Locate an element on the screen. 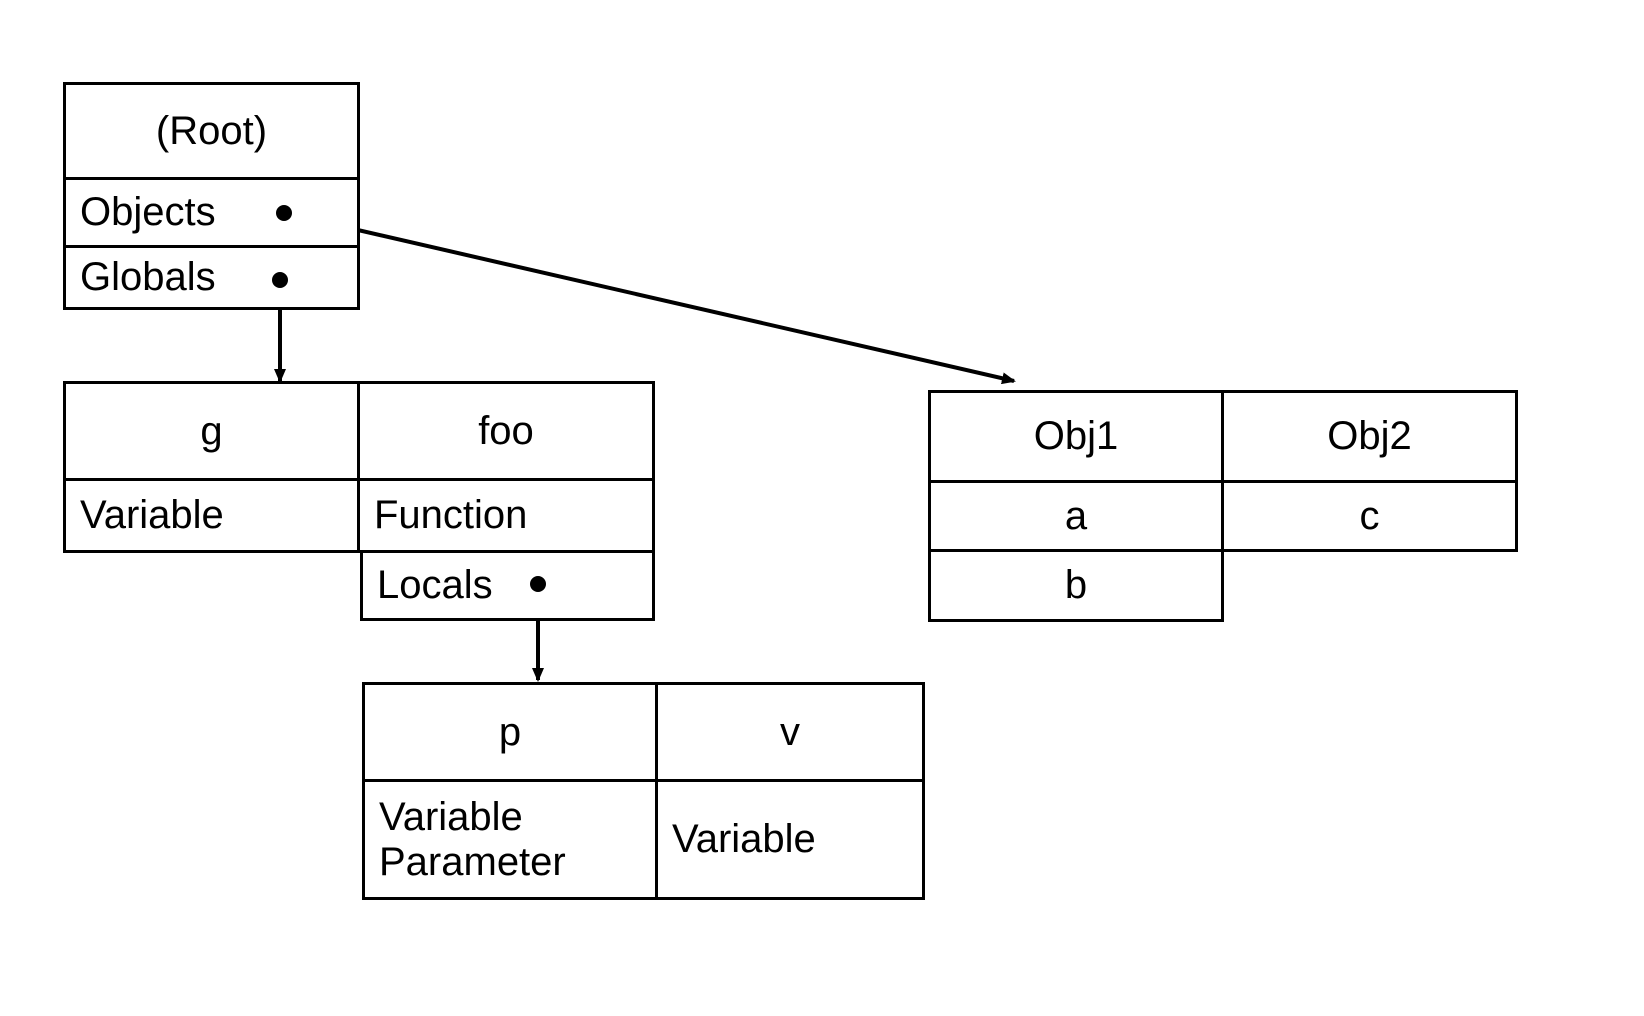  globals-col-g-header: g is located at coordinates (211, 431).